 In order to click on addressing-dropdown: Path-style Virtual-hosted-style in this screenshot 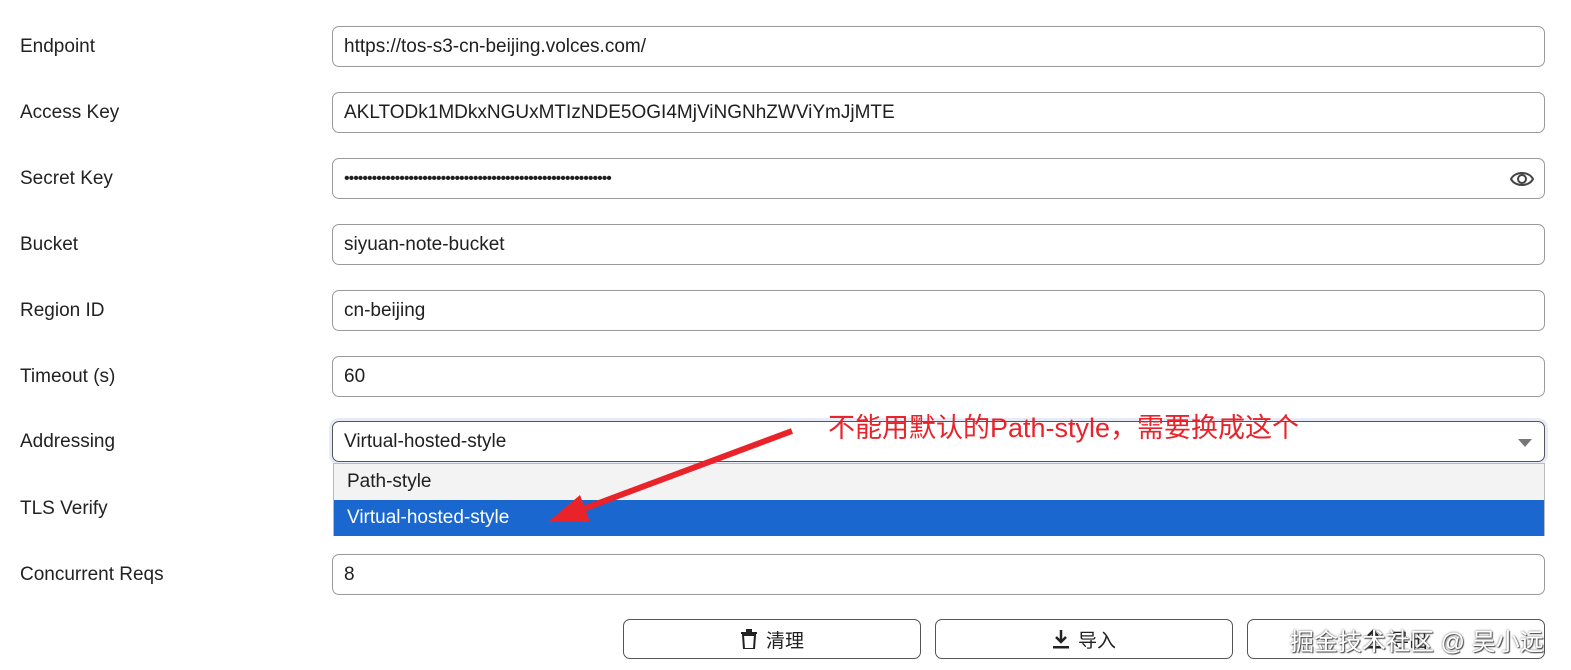, I will do `click(939, 499)`.